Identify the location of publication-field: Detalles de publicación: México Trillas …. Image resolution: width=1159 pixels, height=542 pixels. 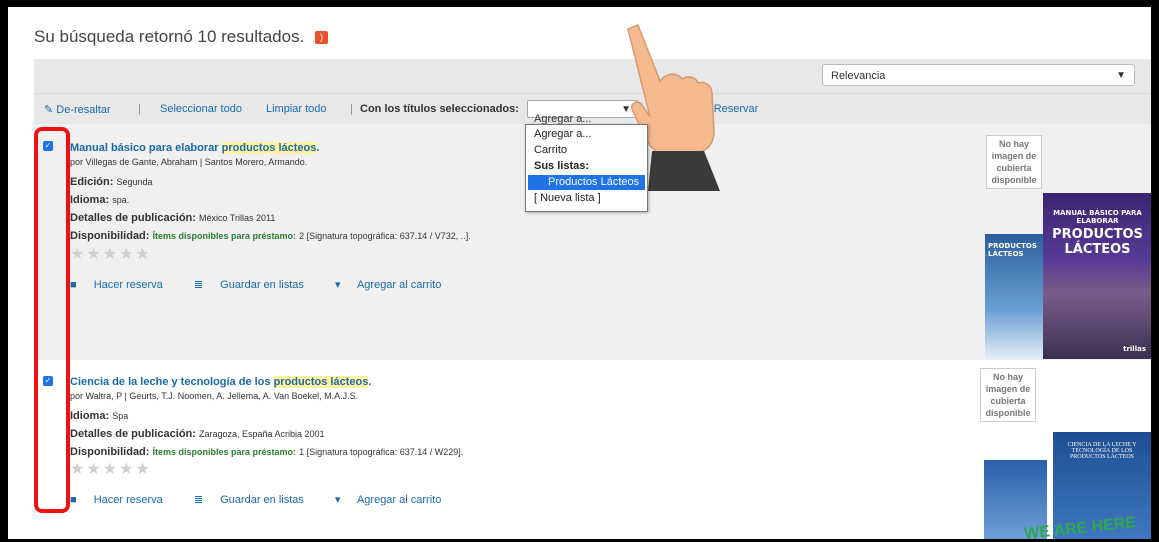
(172, 218).